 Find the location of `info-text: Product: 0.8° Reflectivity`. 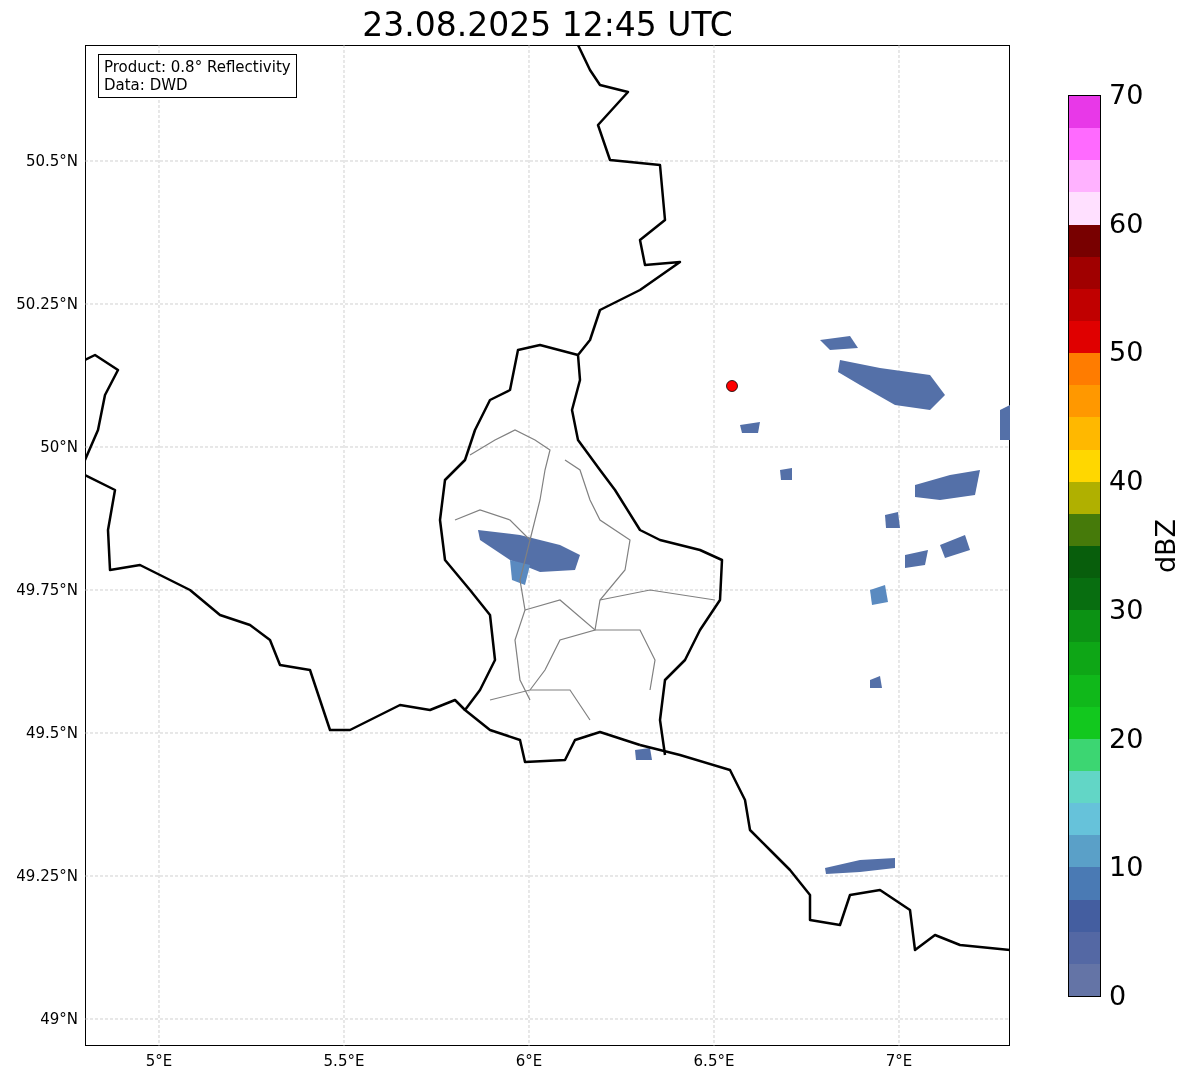

info-text: Product: 0.8° Reflectivity is located at coordinates (197, 67).